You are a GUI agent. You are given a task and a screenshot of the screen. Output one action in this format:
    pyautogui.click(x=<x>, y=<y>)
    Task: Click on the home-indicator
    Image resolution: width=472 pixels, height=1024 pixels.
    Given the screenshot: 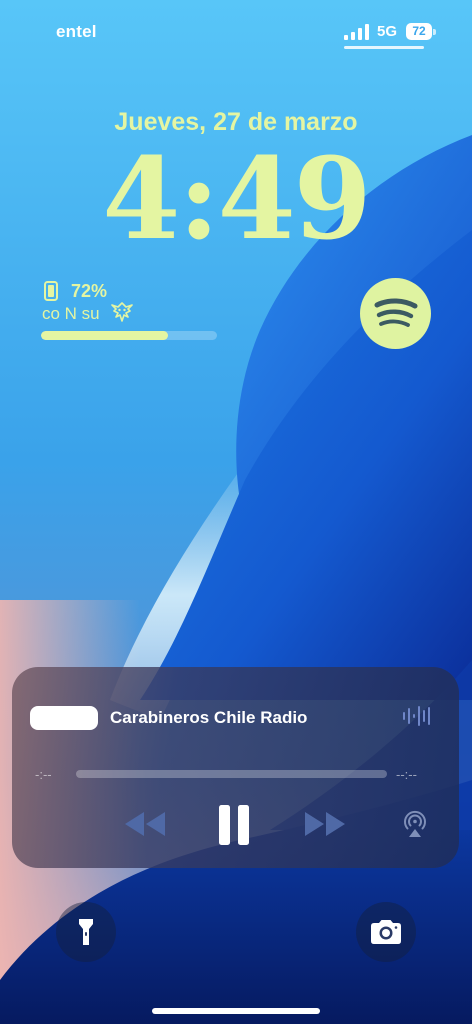 What is the action you would take?
    pyautogui.click(x=236, y=1011)
    